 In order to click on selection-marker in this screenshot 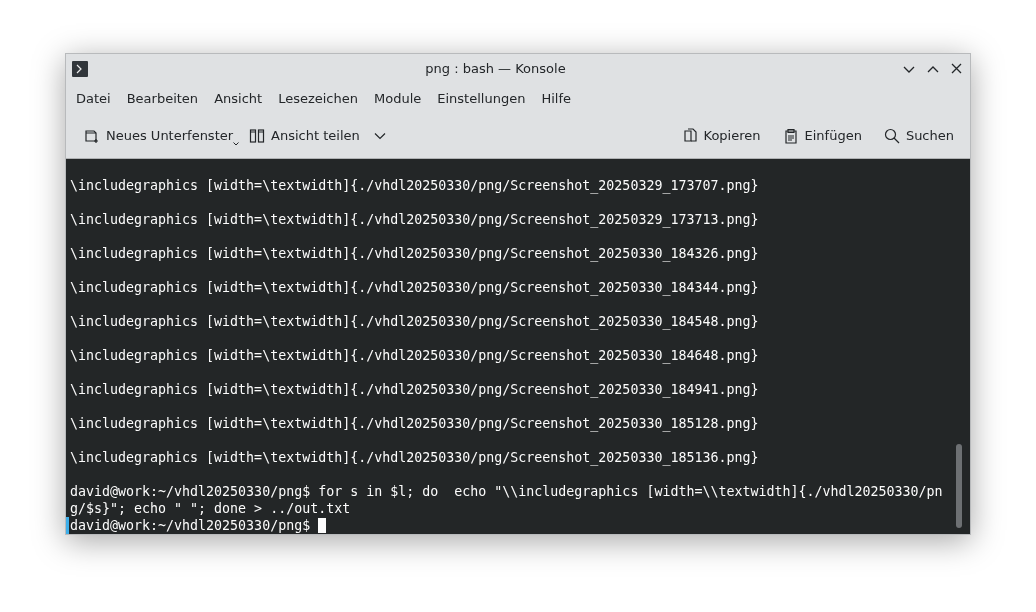, I will do `click(67, 525)`.